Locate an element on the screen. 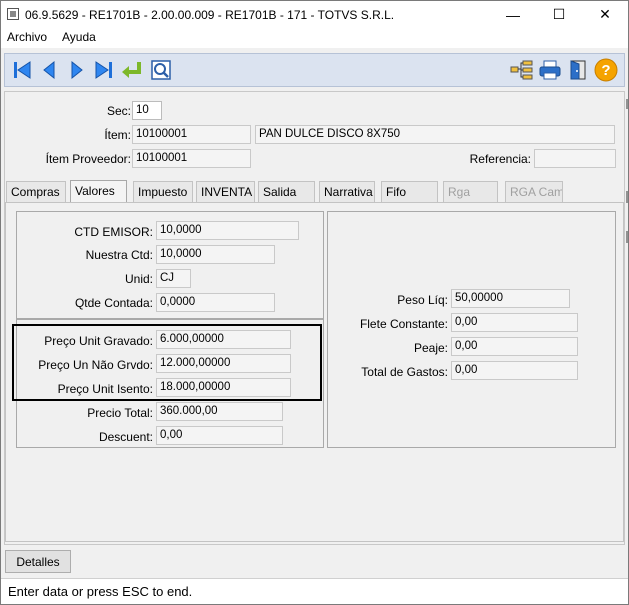 Image resolution: width=629 pixels, height=605 pixels. highlight-box is located at coordinates (167, 362).